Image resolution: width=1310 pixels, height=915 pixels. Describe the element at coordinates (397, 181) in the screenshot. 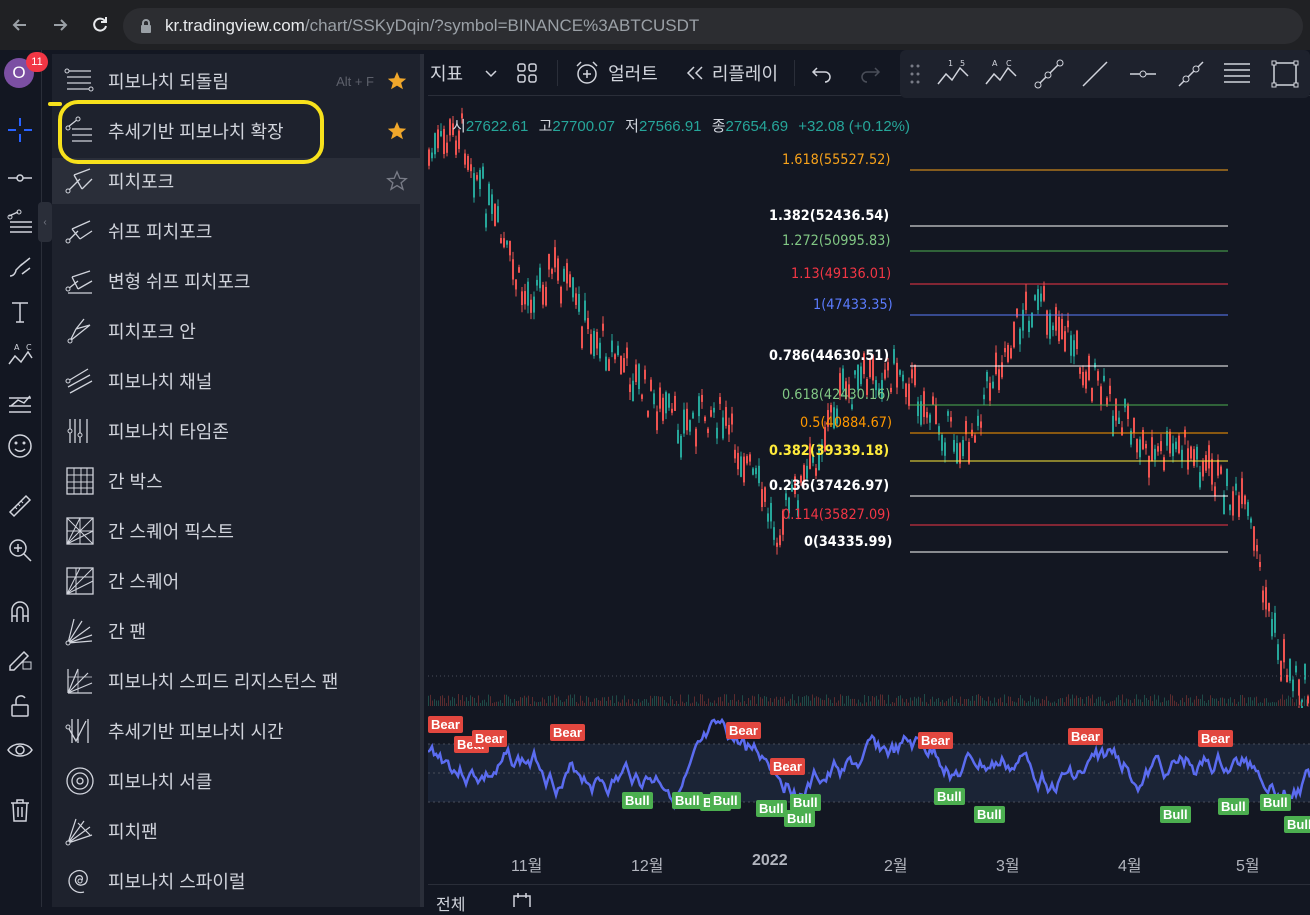

I see `star-outline-icon` at that location.